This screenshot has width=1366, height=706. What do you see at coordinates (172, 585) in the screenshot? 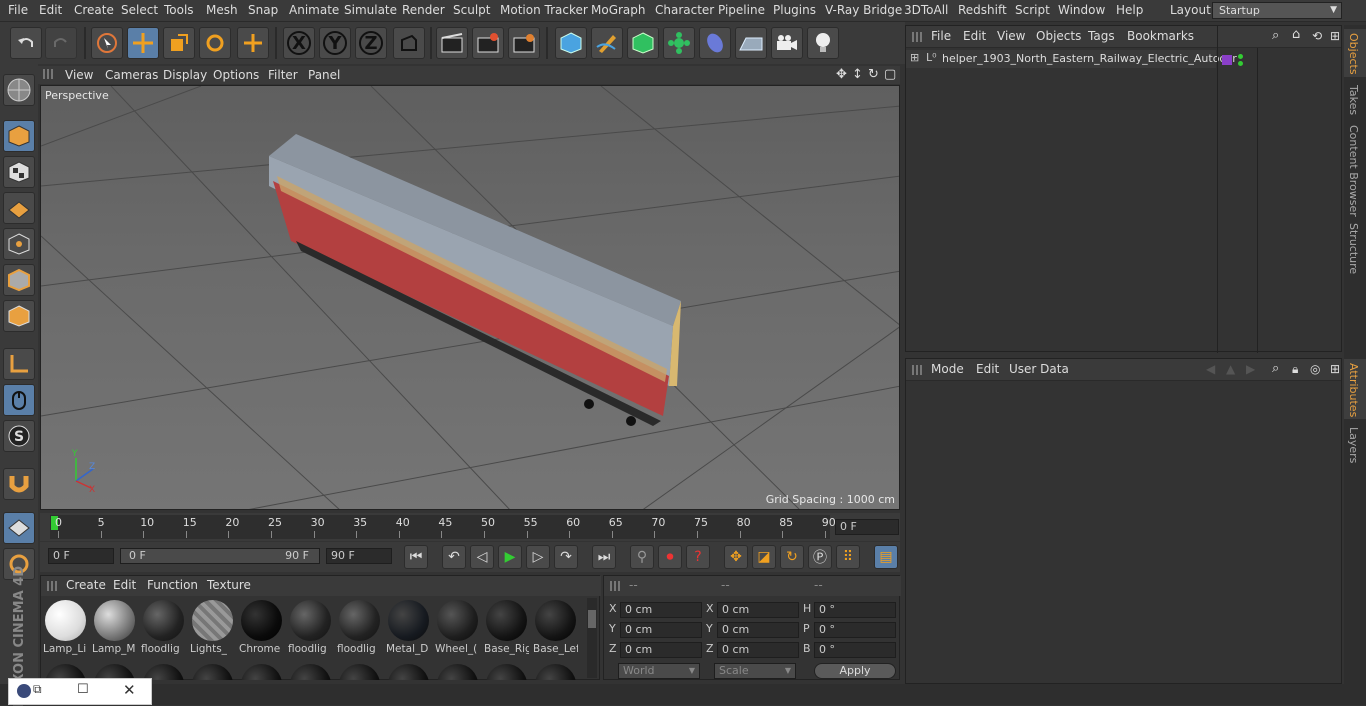
I see `mat-menu-function: Function` at bounding box center [172, 585].